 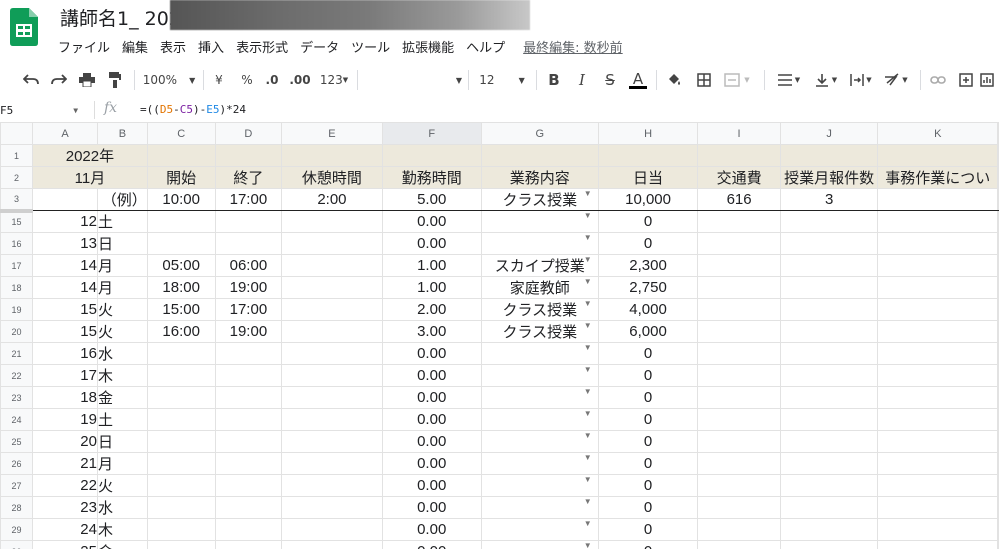 What do you see at coordinates (937, 177) in the screenshot?
I see `cell: 事務作業につい` at bounding box center [937, 177].